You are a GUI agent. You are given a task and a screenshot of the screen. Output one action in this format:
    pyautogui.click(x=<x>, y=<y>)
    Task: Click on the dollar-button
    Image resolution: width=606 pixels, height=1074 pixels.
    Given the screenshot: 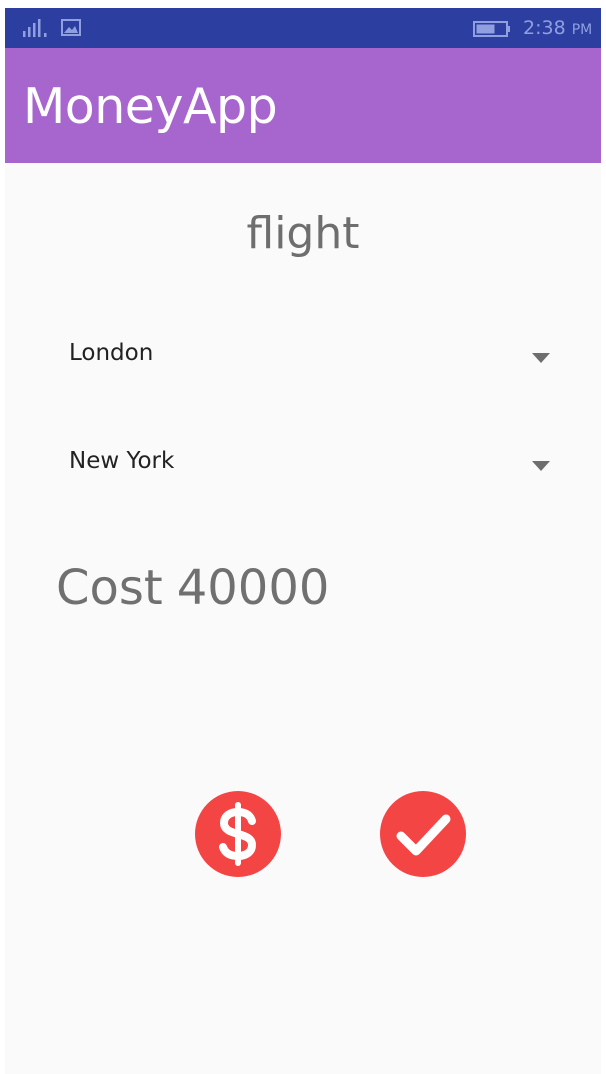 What is the action you would take?
    pyautogui.click(x=238, y=834)
    